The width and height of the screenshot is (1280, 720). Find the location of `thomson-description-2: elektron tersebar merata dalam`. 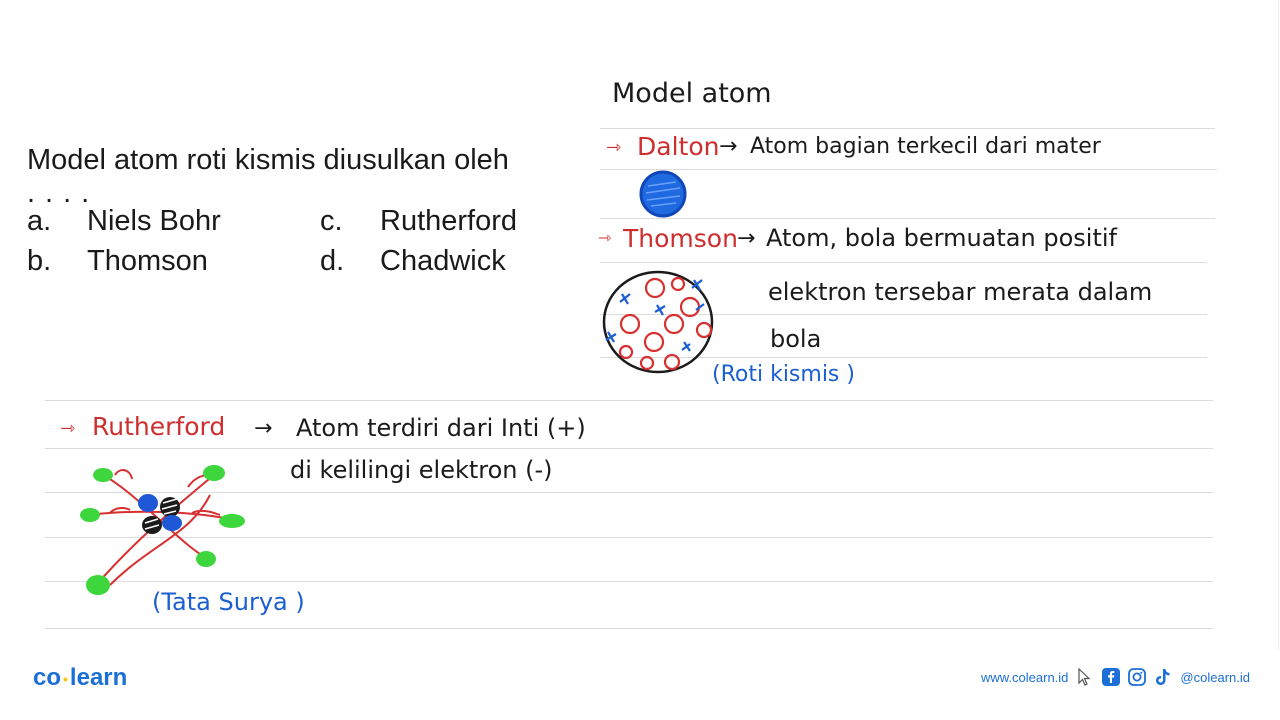

thomson-description-2: elektron tersebar merata dalam is located at coordinates (960, 292).